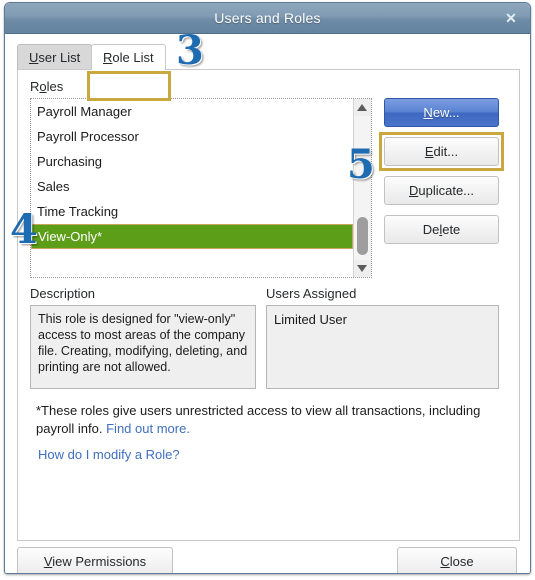 This screenshot has width=535, height=580. I want to click on close-button-label: lose, so click(461, 561).